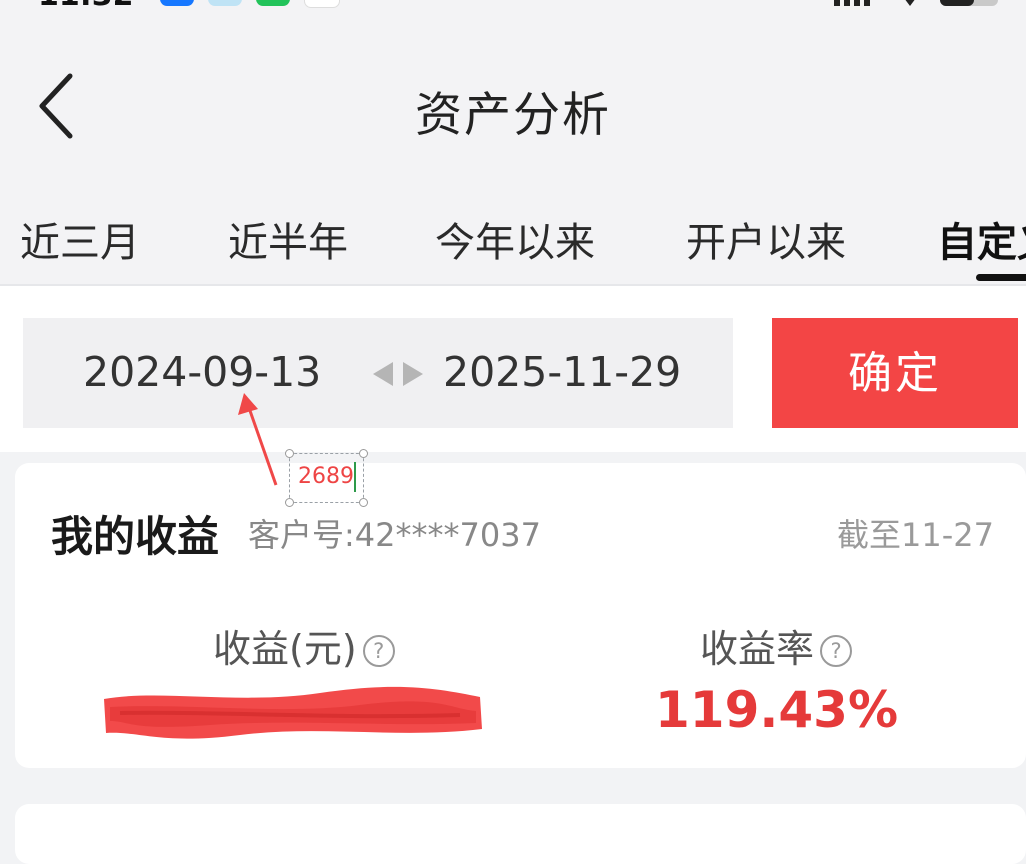 The width and height of the screenshot is (1026, 864). I want to click on range-arrows-icon, so click(398, 374).